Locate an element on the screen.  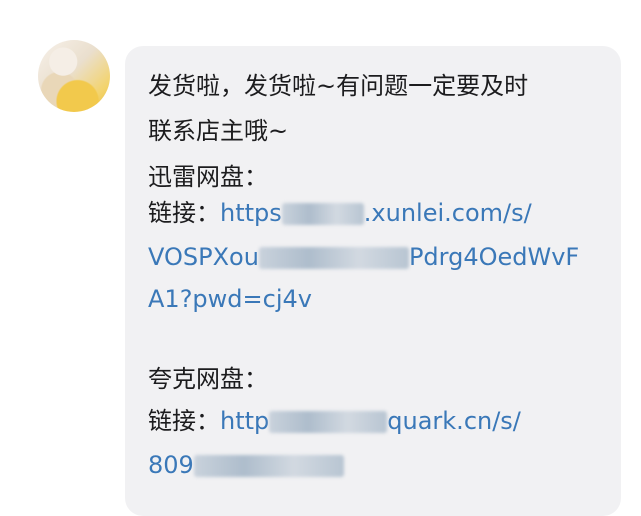
xunlei-link-line-3: A1?pwd=cj4v is located at coordinates (230, 299).